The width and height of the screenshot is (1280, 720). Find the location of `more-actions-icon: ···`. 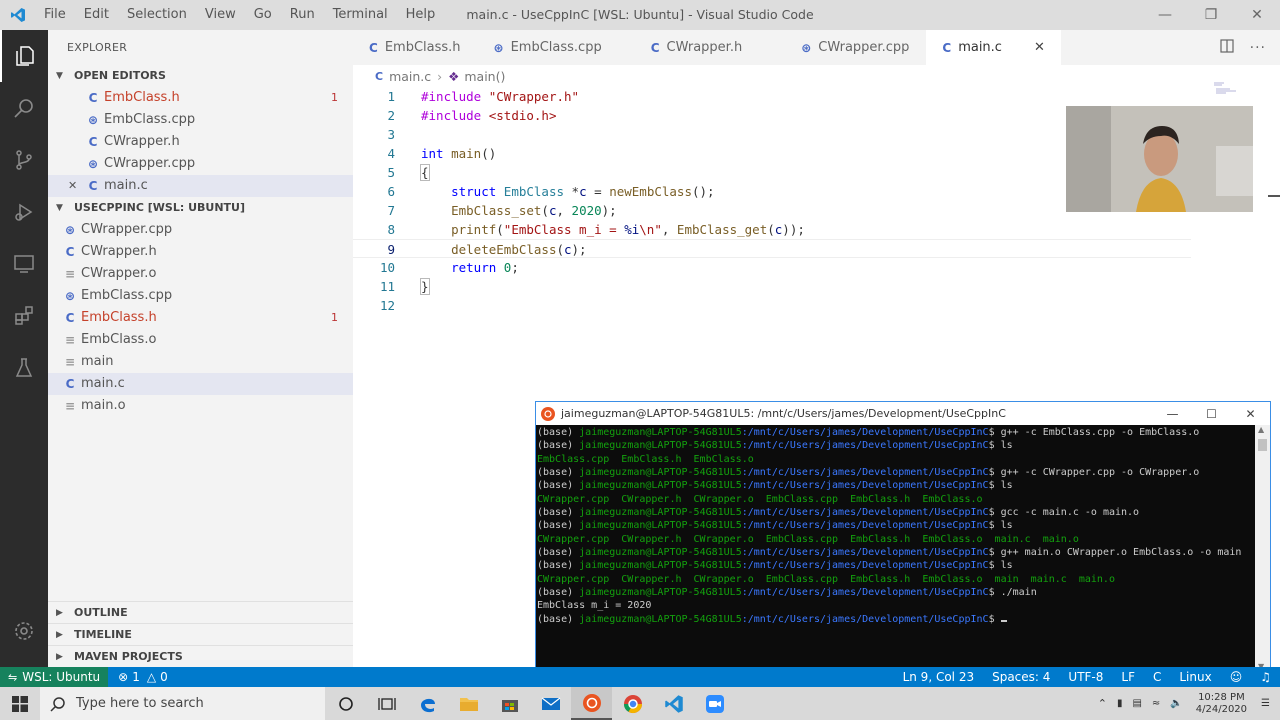

more-actions-icon: ··· is located at coordinates (1258, 48).